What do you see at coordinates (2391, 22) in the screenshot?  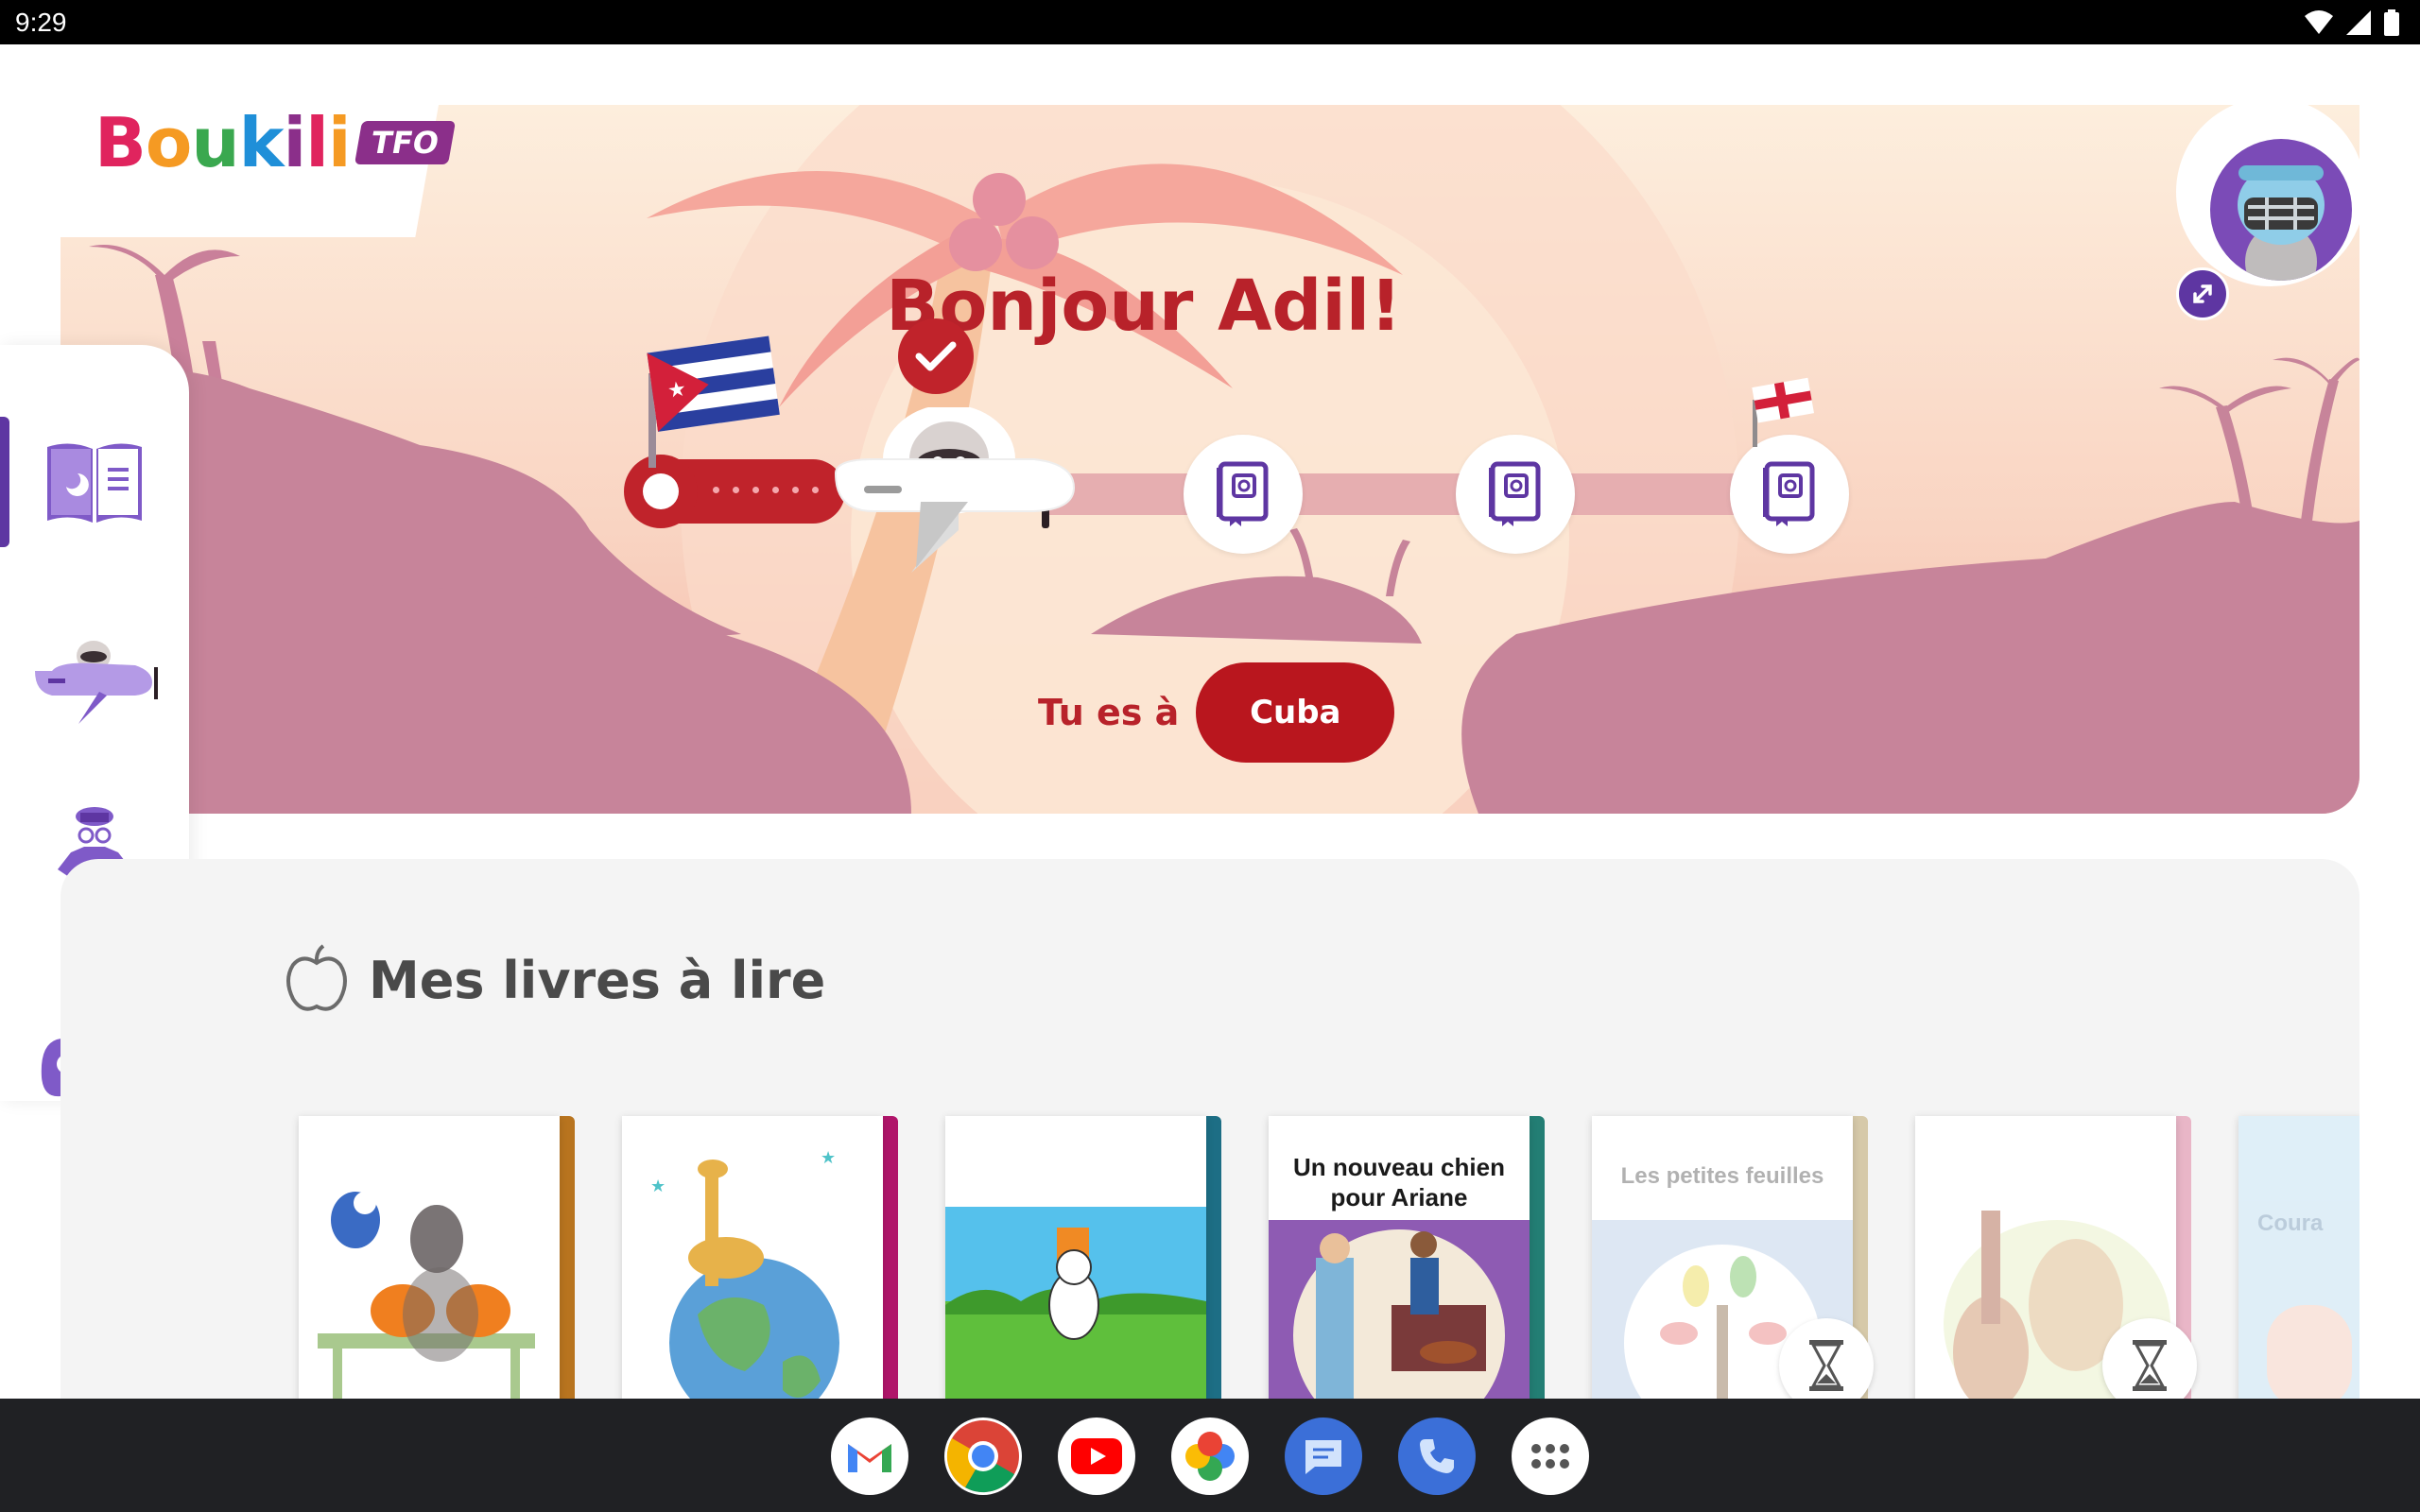 I see `battery-icon` at bounding box center [2391, 22].